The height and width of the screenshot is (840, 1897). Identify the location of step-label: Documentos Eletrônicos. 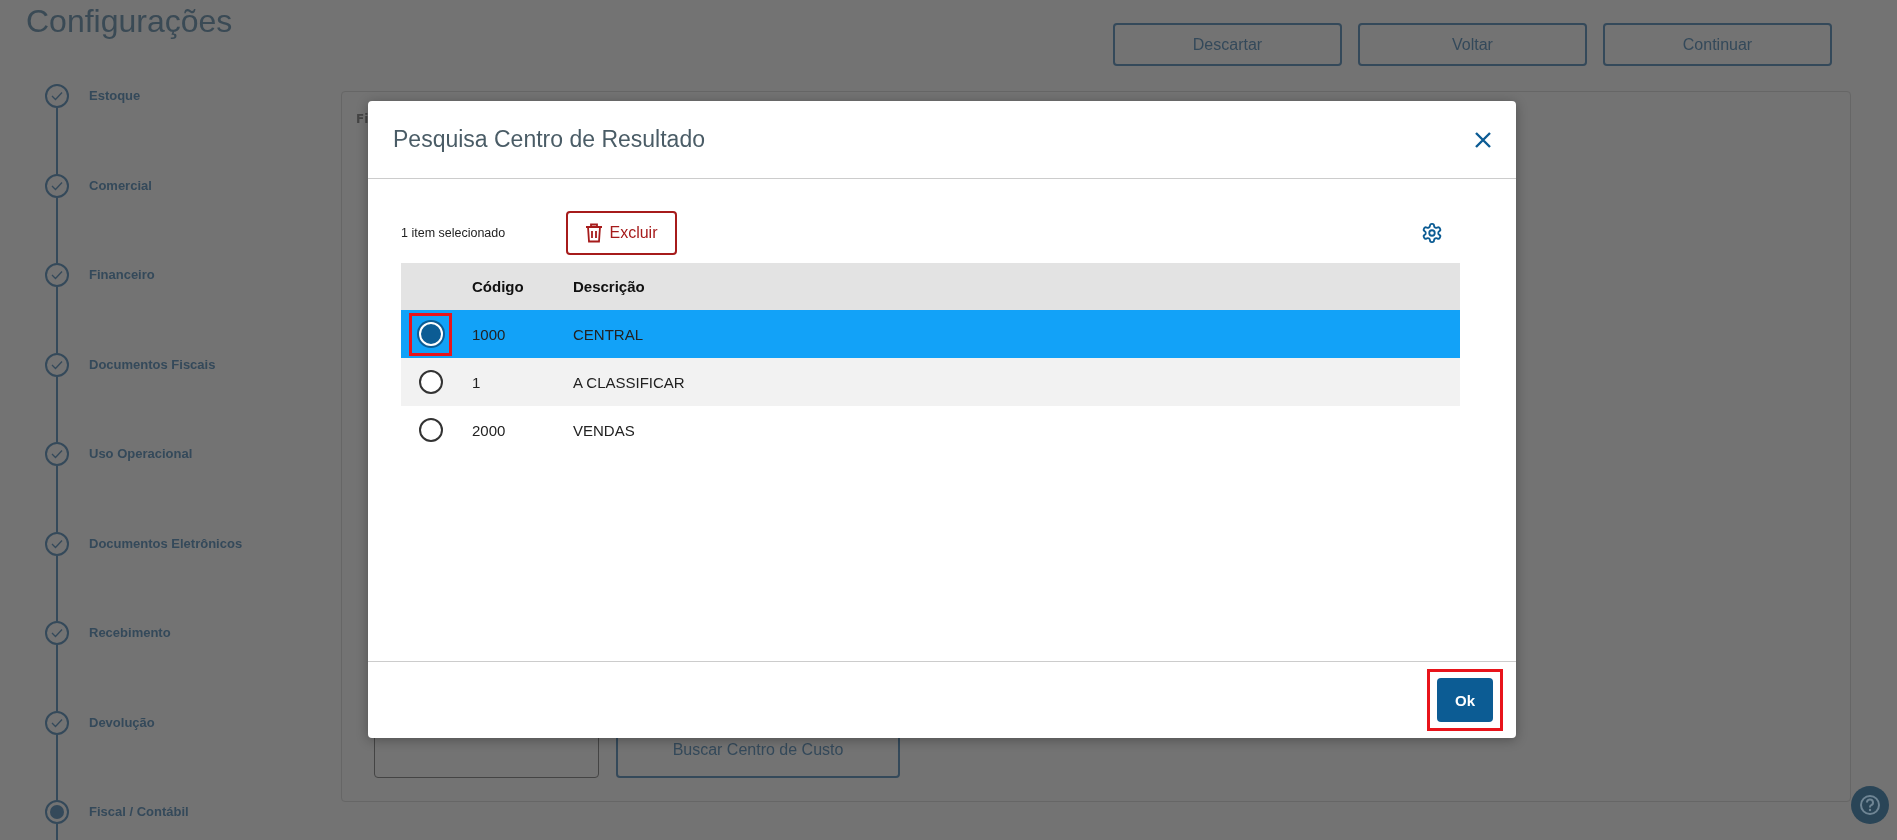
(166, 576).